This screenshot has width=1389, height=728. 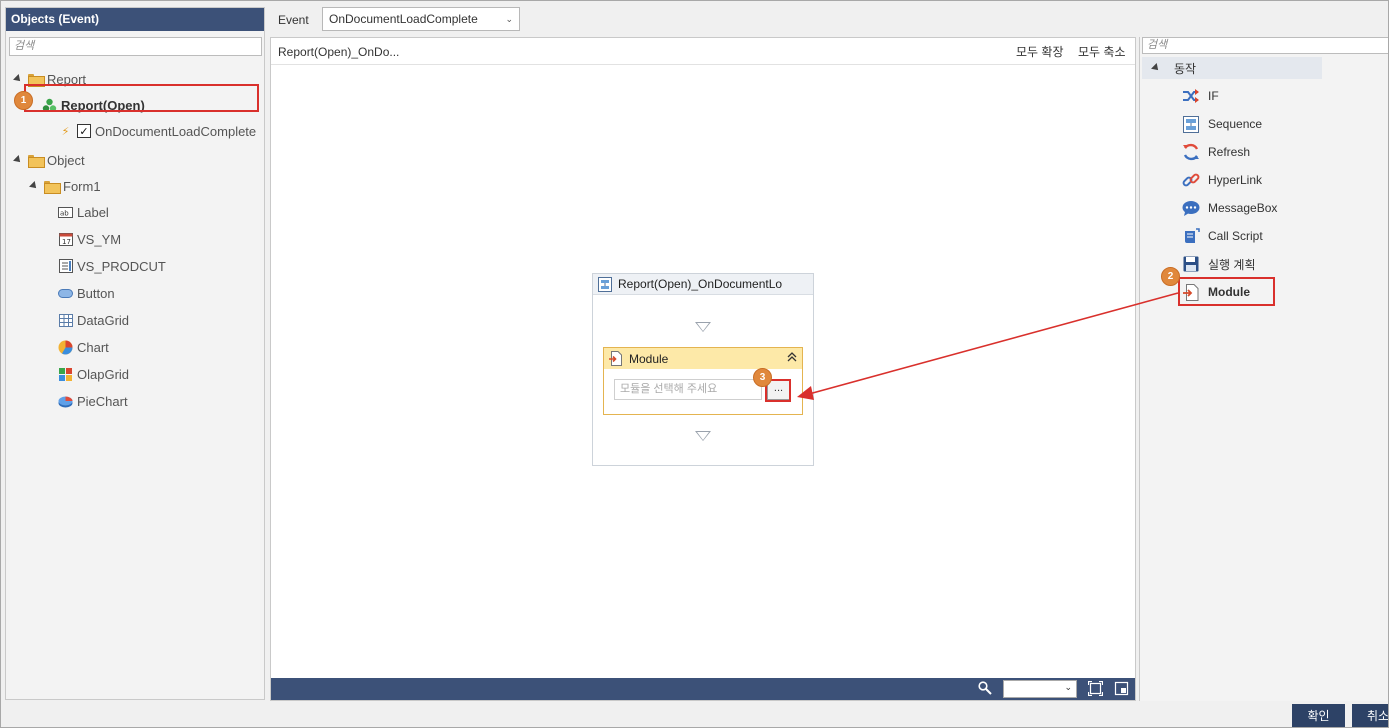 I want to click on event-select-value: OnDocumentLoadComplete, so click(x=403, y=19).